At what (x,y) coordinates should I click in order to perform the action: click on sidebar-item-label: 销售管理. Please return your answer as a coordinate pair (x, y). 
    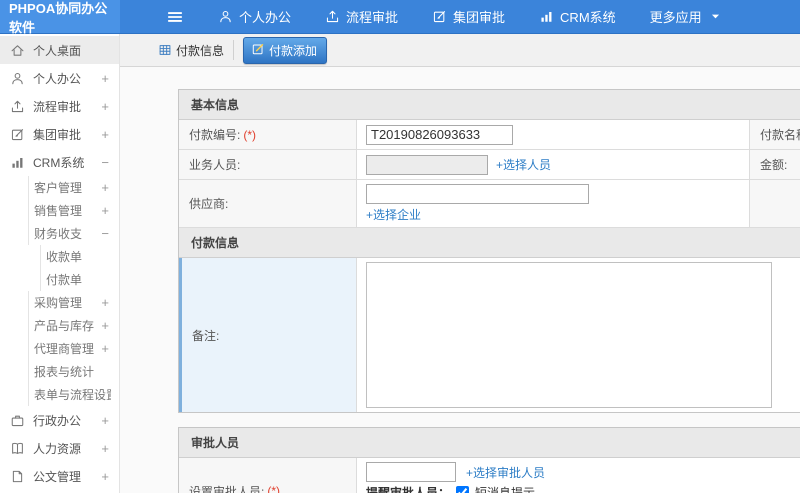
    Looking at the image, I should click on (58, 211).